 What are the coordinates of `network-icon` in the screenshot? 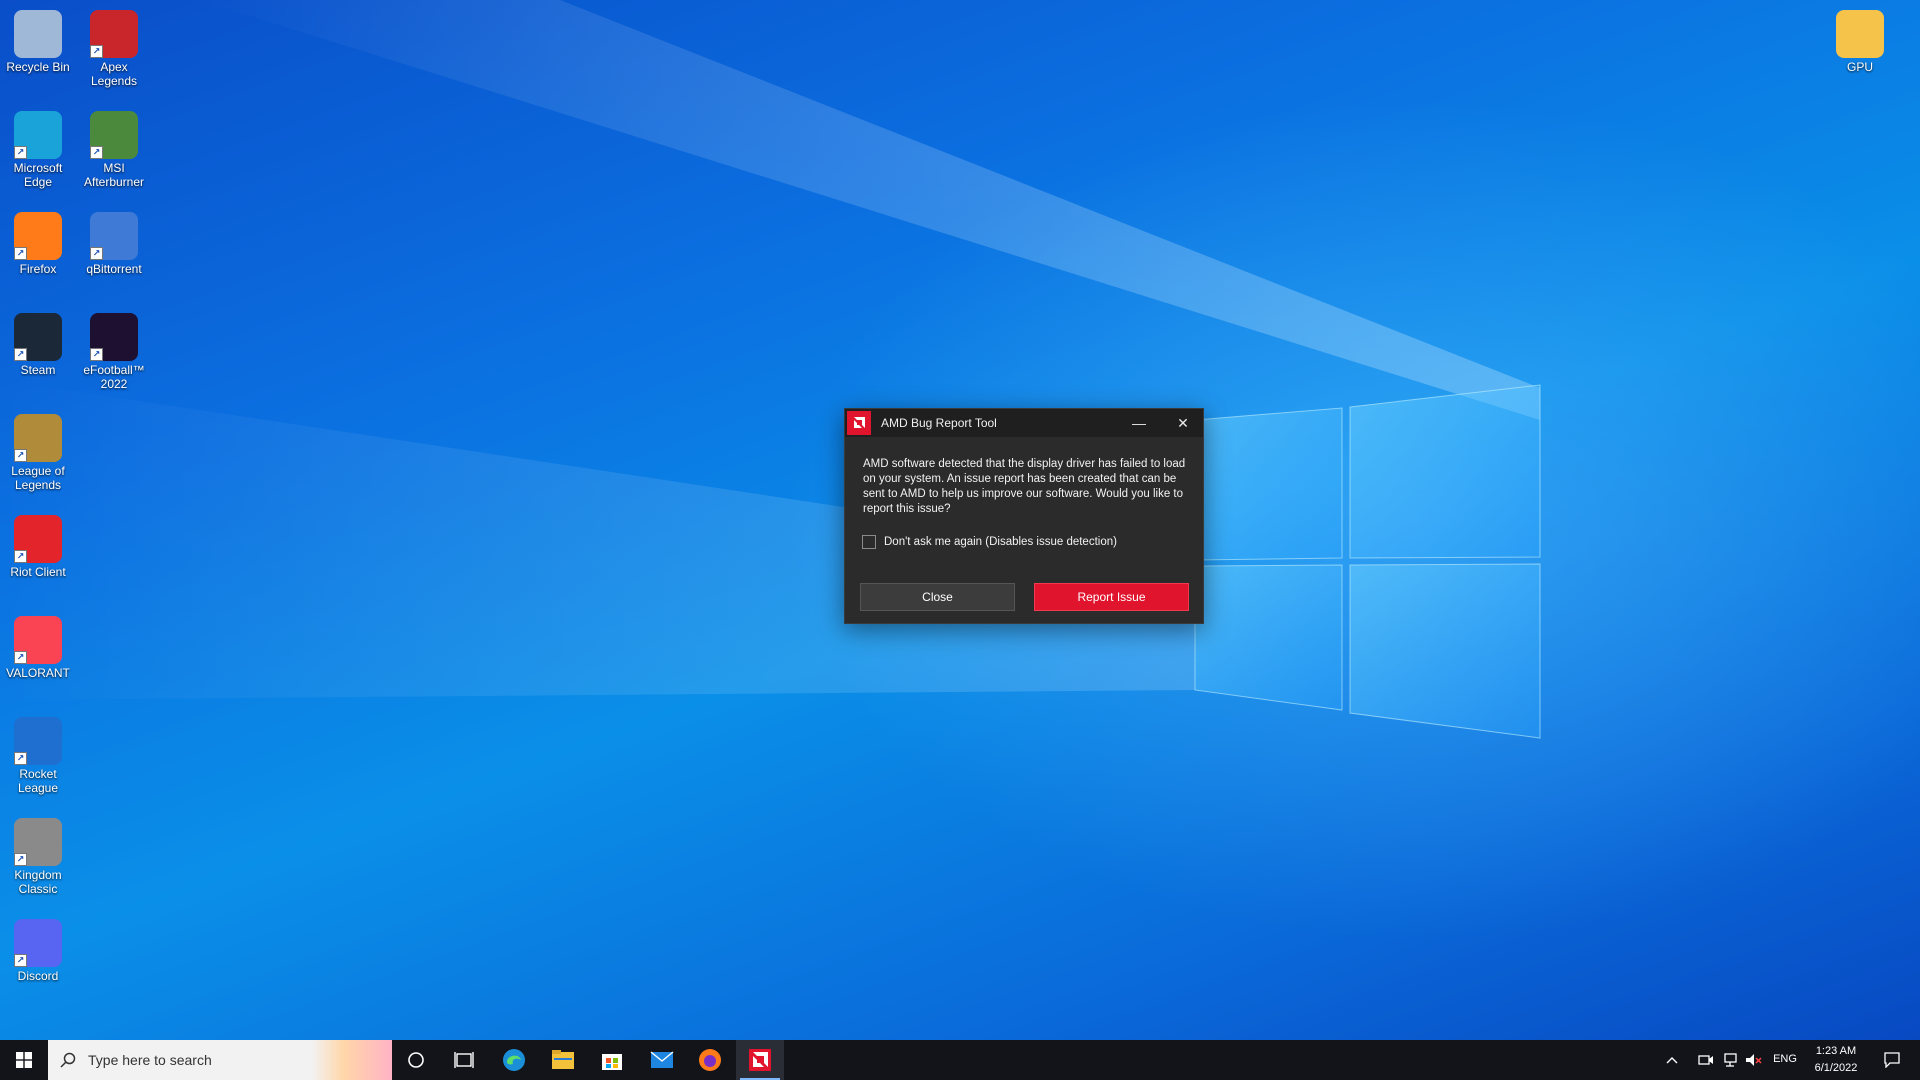 It's located at (1730, 1060).